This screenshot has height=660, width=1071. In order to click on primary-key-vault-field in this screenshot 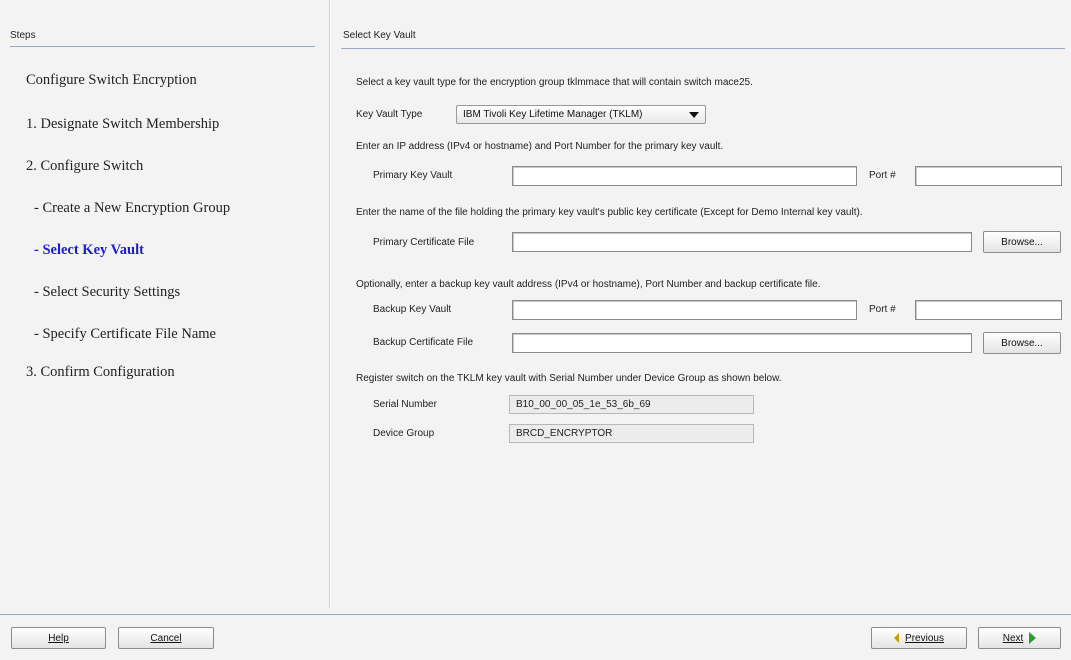, I will do `click(684, 176)`.